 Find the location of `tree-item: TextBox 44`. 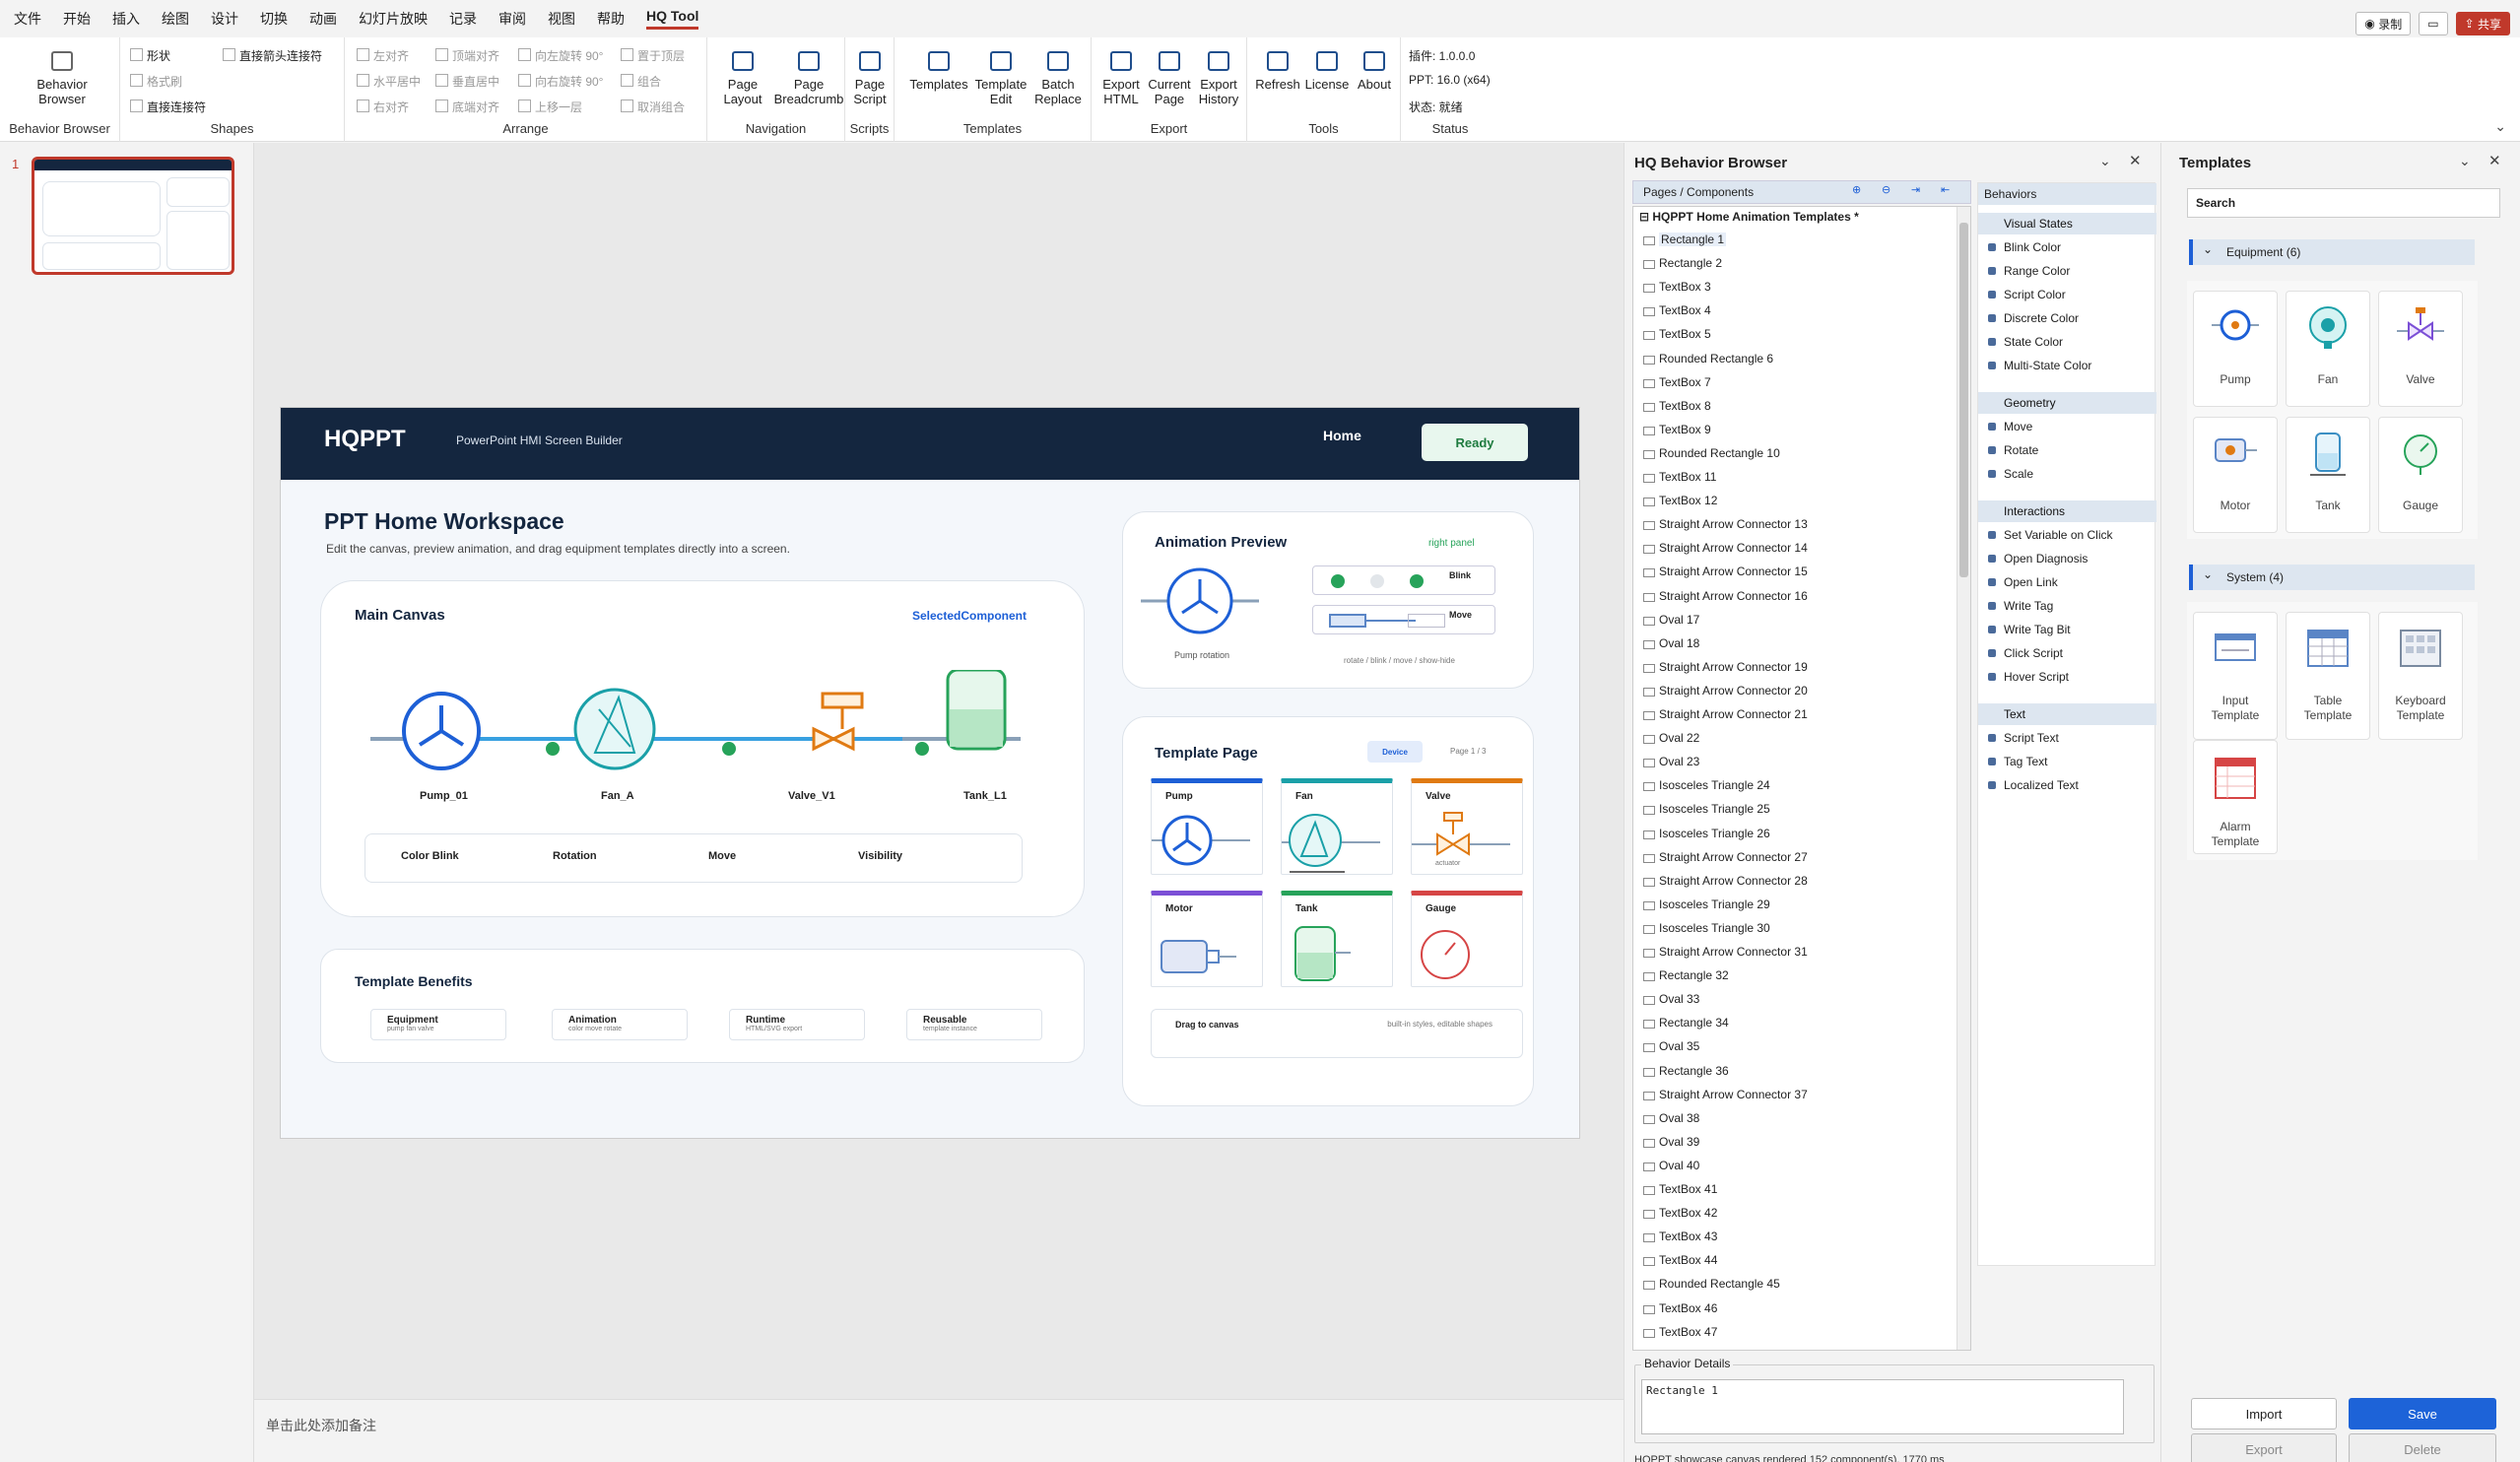

tree-item: TextBox 44 is located at coordinates (1679, 1260).